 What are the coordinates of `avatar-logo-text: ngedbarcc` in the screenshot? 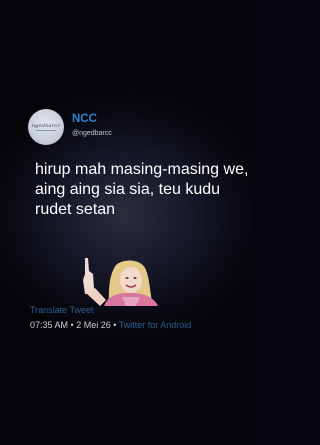 It's located at (46, 126).